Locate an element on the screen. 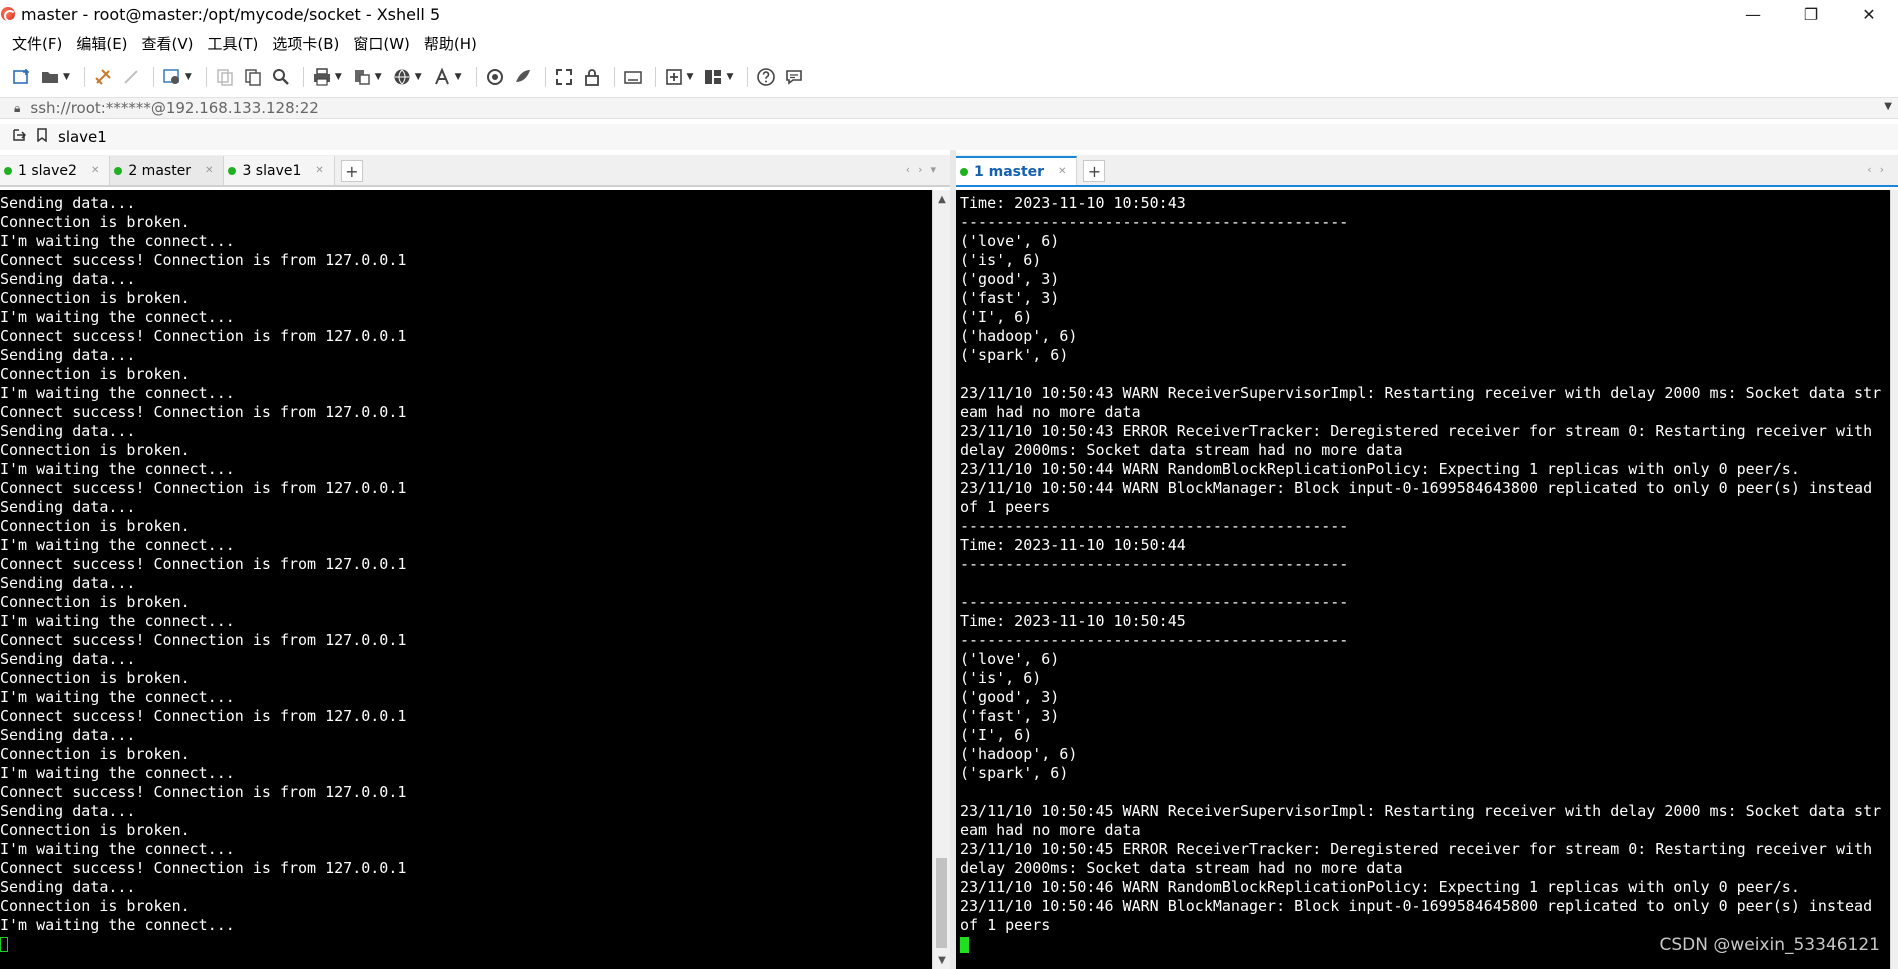 This screenshot has height=969, width=1898. tab-scroll-arrows-icon: ‹› is located at coordinates (1879, 169).